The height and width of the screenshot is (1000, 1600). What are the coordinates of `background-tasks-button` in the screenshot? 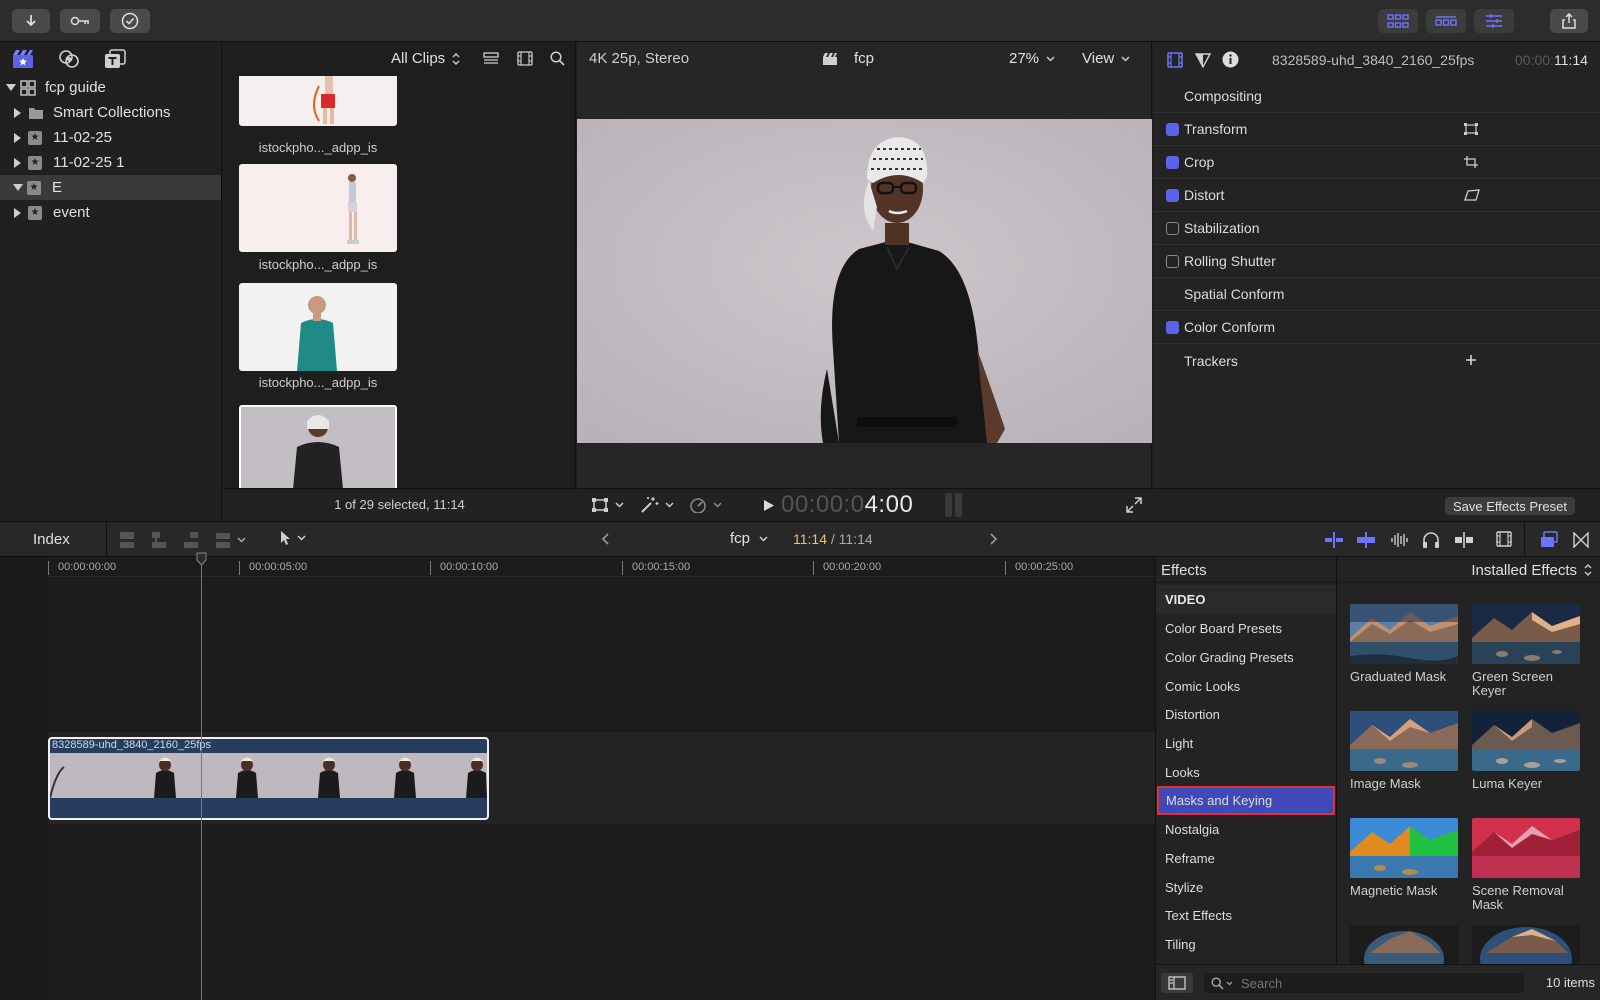 It's located at (130, 21).